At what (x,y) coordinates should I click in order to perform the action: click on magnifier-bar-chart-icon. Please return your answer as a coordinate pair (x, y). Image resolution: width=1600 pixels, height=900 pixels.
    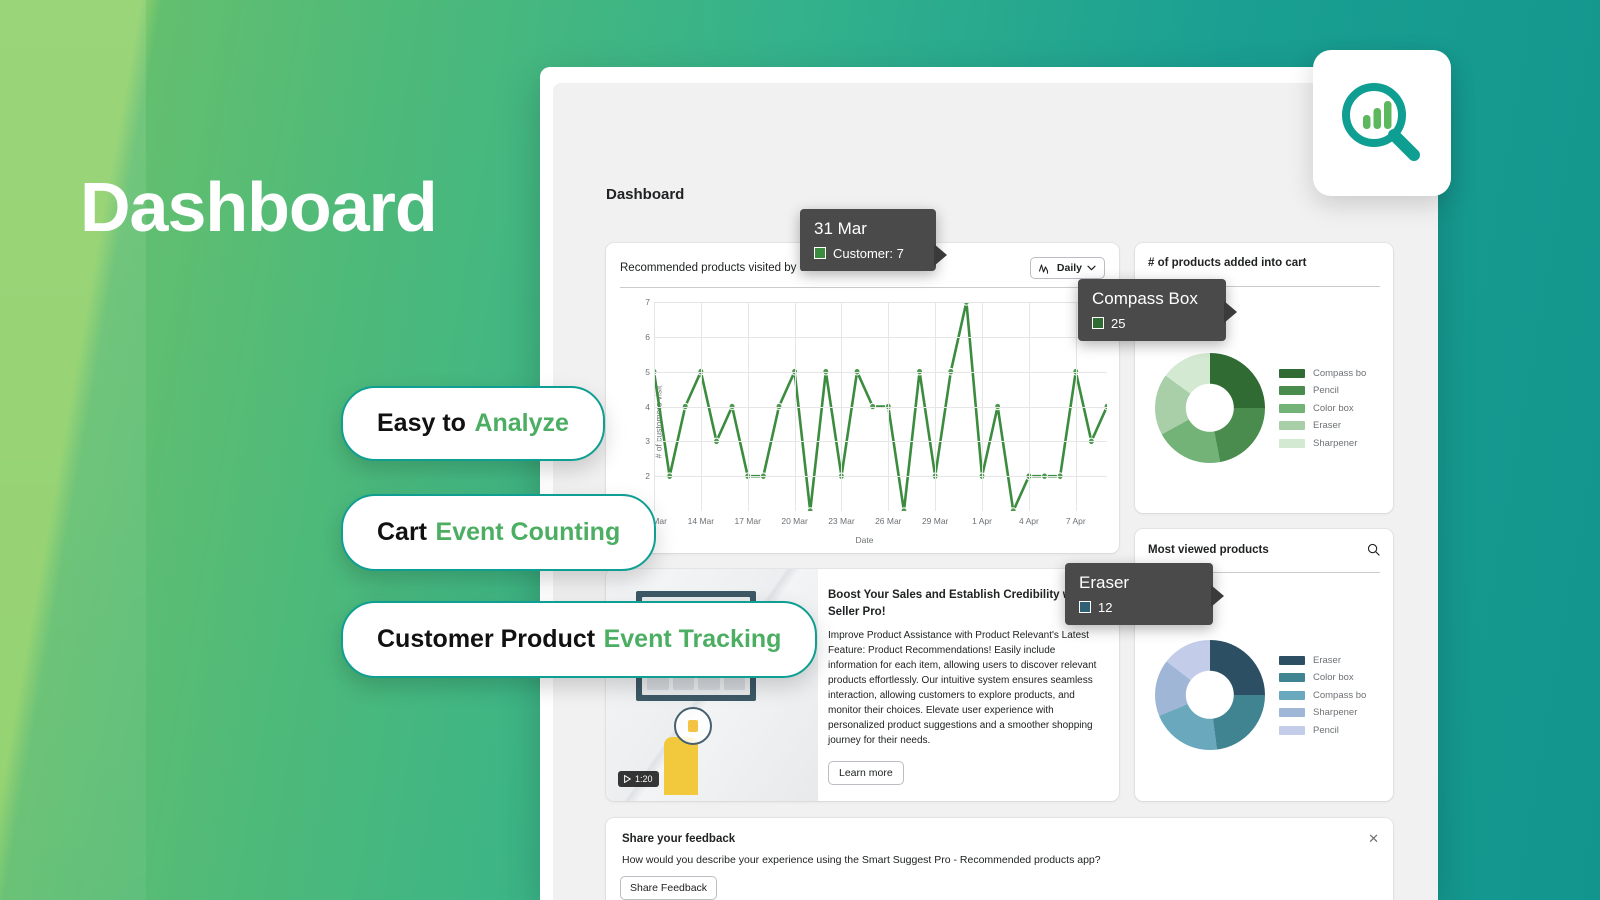
    Looking at the image, I should click on (1381, 122).